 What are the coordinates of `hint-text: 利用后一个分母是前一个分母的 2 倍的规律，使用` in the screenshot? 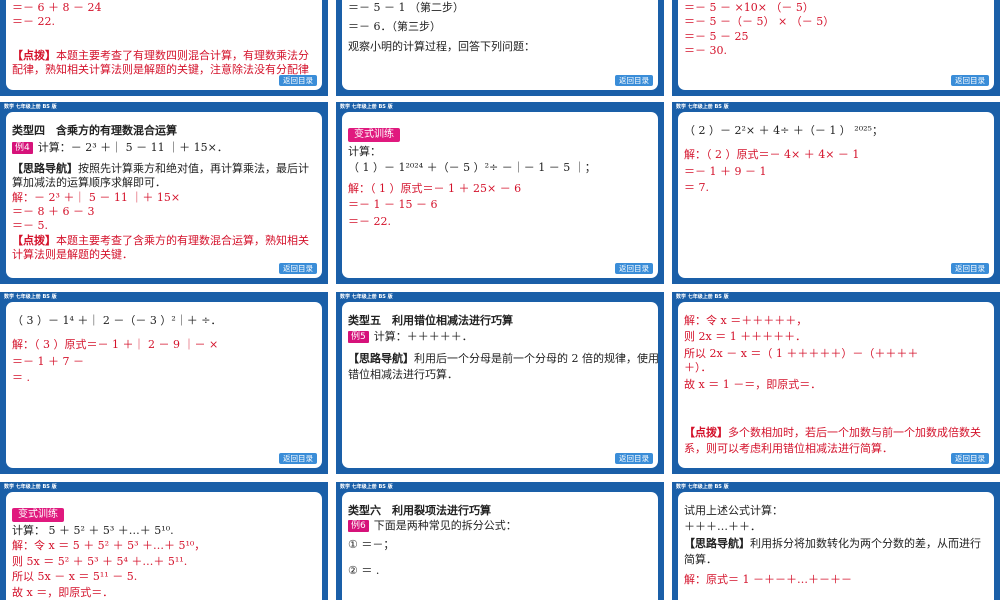 It's located at (536, 358).